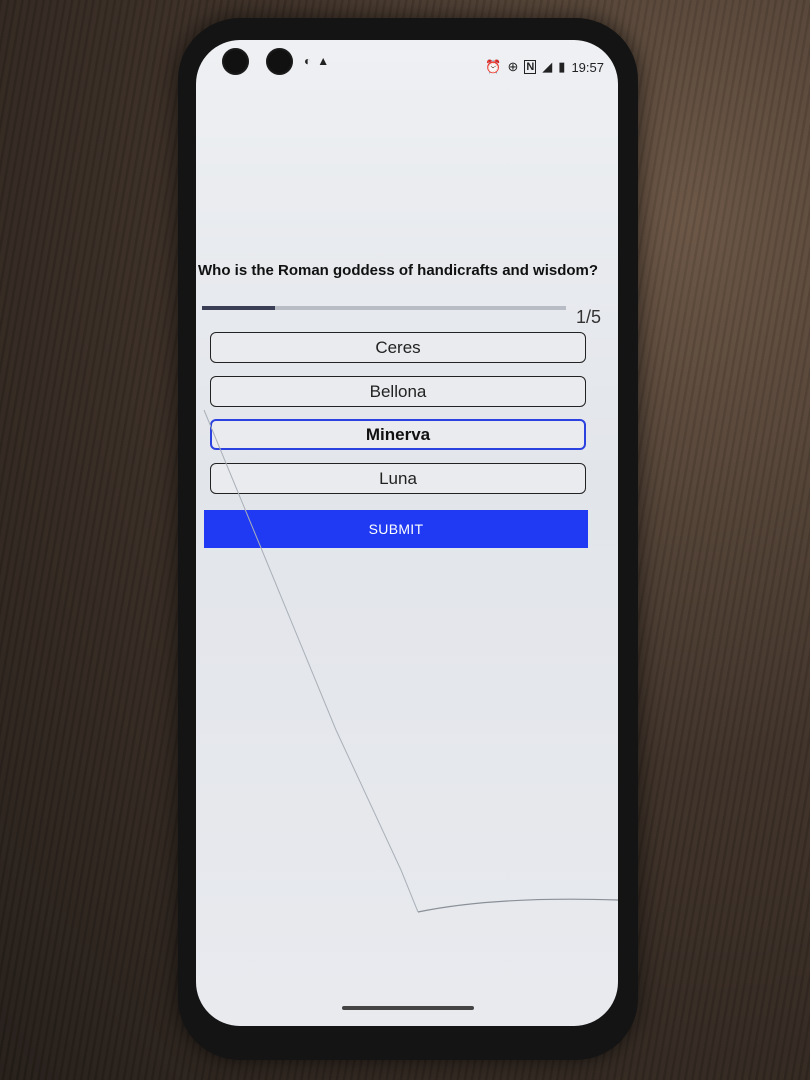 The width and height of the screenshot is (810, 1080). I want to click on answer-option-minerva: Minerva, so click(398, 434).